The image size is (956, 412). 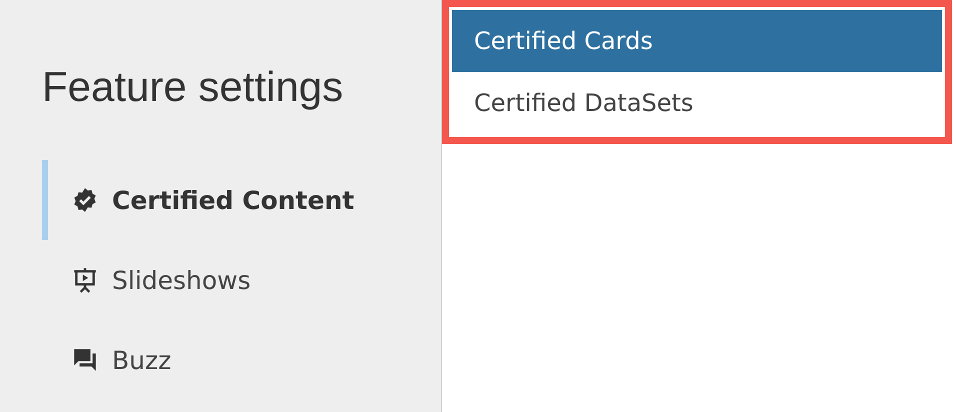 What do you see at coordinates (85, 200) in the screenshot?
I see `badge-check-icon` at bounding box center [85, 200].